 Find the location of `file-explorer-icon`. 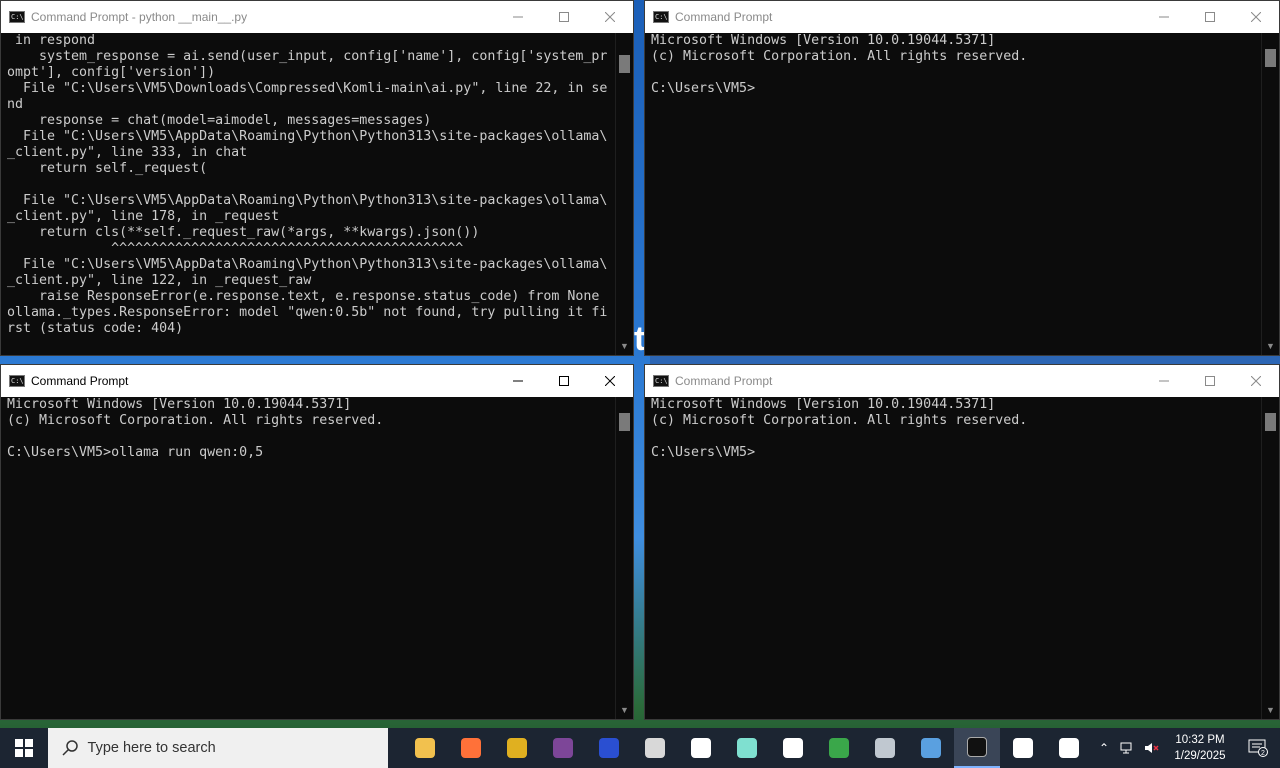

file-explorer-icon is located at coordinates (425, 748).